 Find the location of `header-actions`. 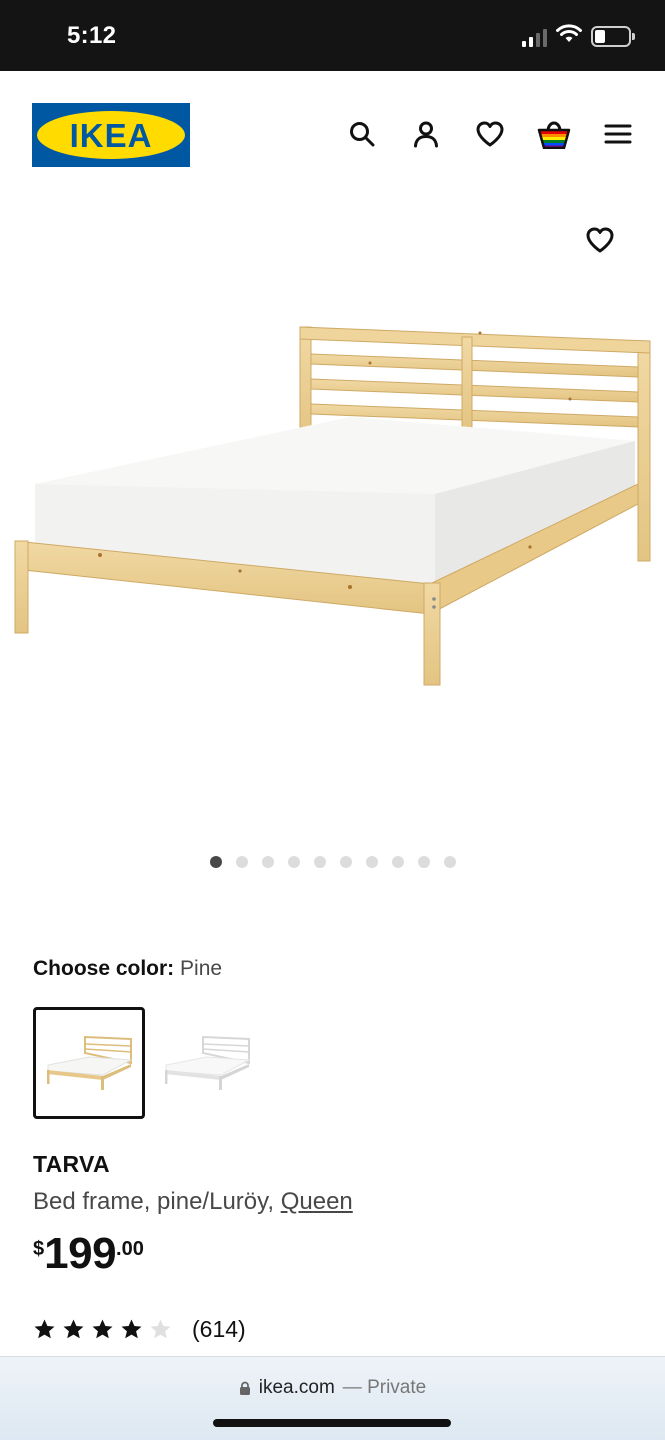

header-actions is located at coordinates (490, 134).